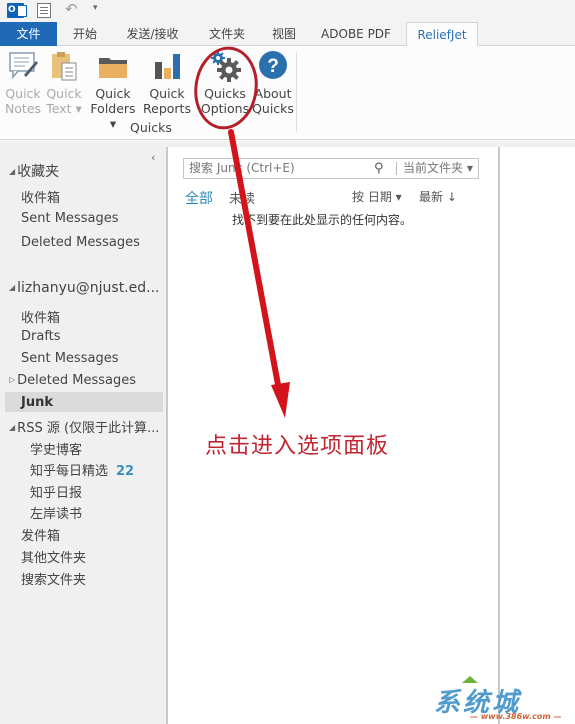 The image size is (575, 724). Describe the element at coordinates (442, 34) in the screenshot. I see `tab-reliefjet: ReliefJet` at that location.